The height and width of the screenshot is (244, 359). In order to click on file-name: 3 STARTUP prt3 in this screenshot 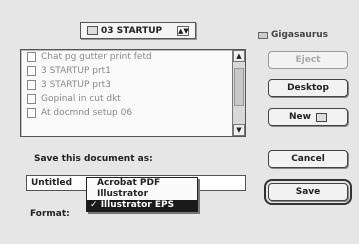, I will do `click(76, 85)`.